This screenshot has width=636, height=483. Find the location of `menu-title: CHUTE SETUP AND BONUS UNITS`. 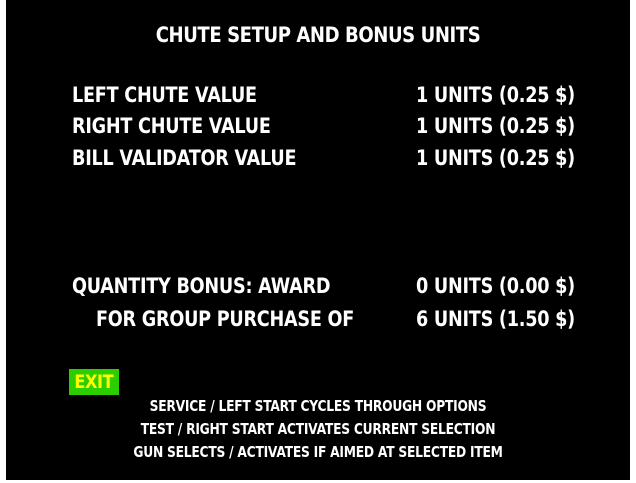

menu-title: CHUTE SETUP AND BONUS UNITS is located at coordinates (318, 35).